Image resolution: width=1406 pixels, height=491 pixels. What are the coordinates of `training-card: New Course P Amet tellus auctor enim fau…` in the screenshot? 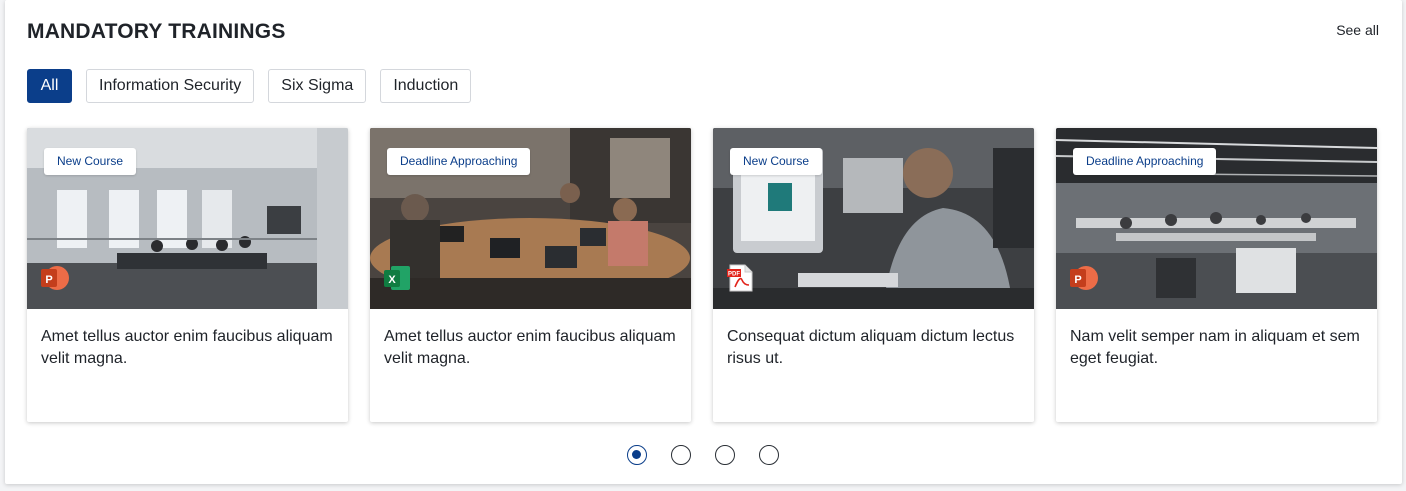 It's located at (187, 275).